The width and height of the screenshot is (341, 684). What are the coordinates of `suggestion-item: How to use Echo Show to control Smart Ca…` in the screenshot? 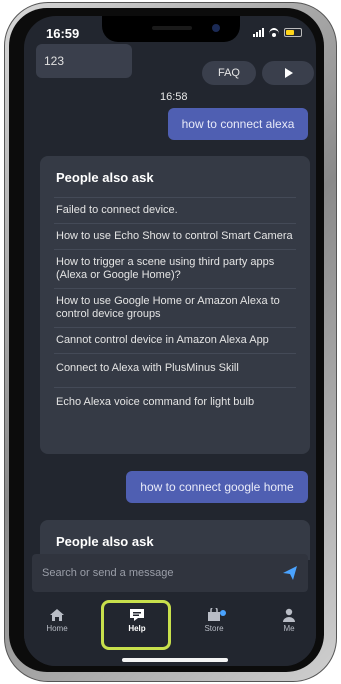 It's located at (175, 236).